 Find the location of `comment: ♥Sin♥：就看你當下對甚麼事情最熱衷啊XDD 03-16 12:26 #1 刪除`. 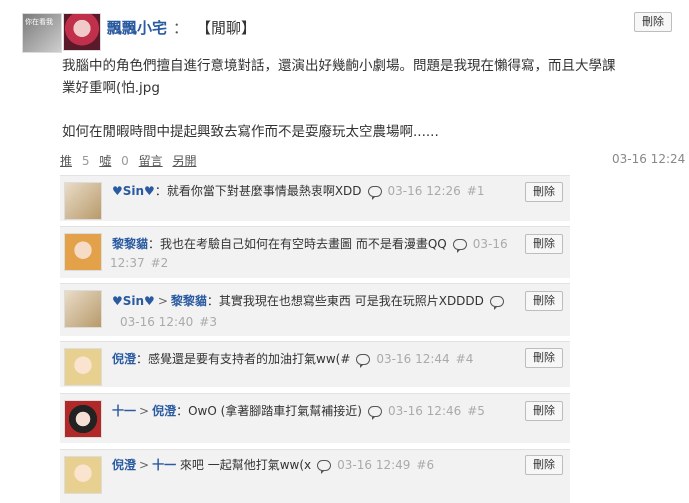

comment: ♥Sin♥：就看你當下對甚麼事情最熱衷啊XDD 03-16 12:26 #1 刪除 is located at coordinates (315, 198).